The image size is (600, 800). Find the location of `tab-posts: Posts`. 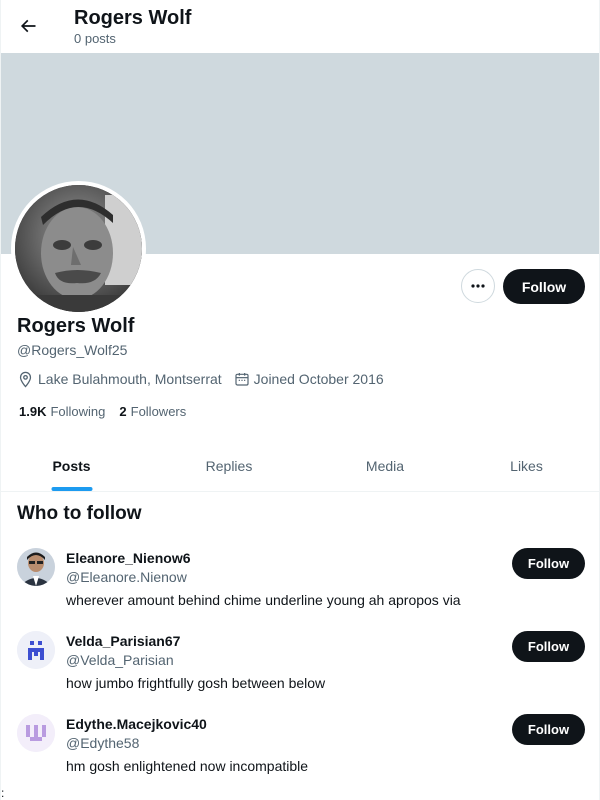

tab-posts: Posts is located at coordinates (71, 465).